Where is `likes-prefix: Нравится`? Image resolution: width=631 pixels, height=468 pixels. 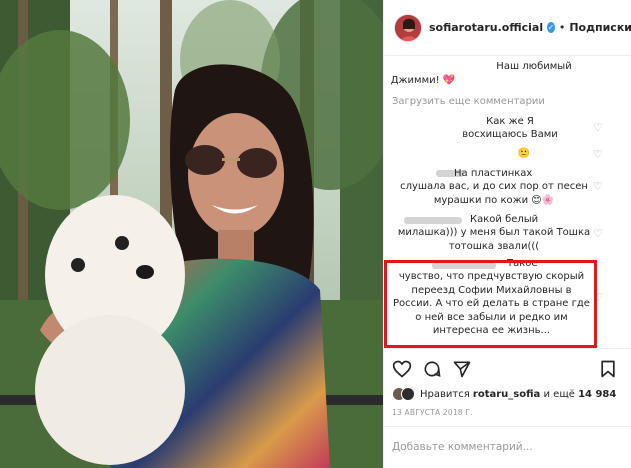
likes-prefix: Нравится is located at coordinates (445, 394).